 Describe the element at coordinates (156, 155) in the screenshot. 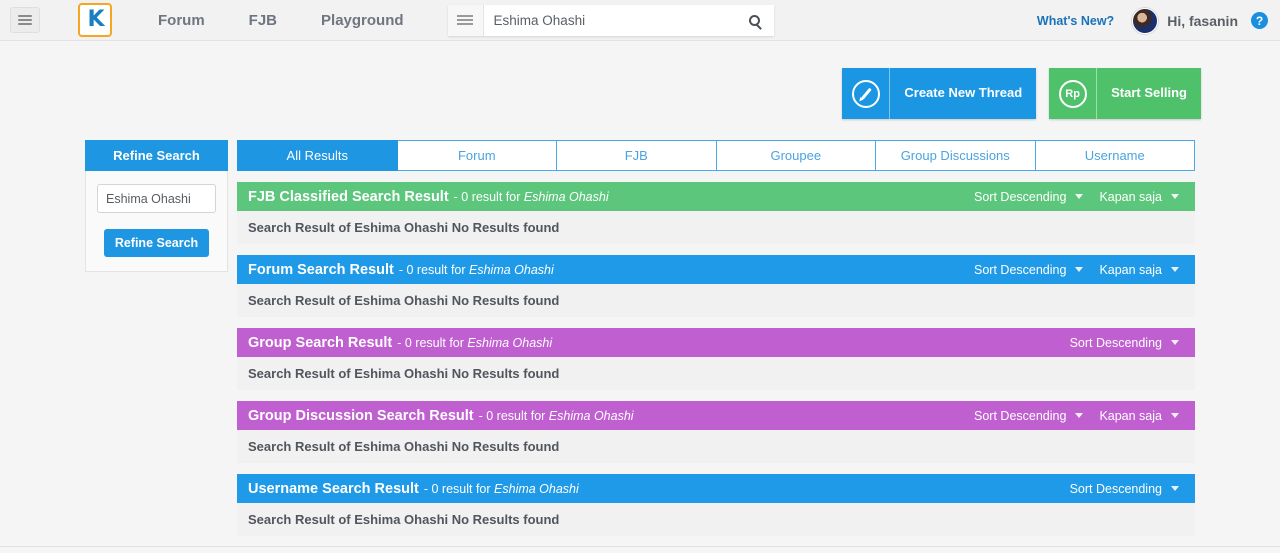

I see `refine-search-title: Refine Search` at that location.